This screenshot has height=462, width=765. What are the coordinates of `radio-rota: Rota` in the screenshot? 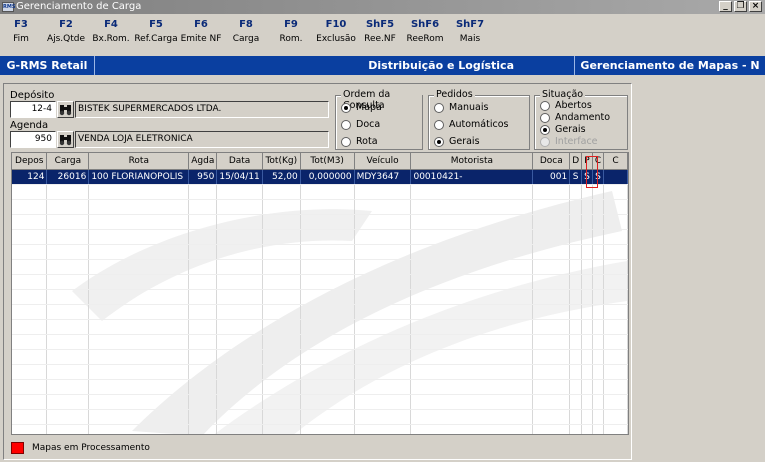 It's located at (359, 141).